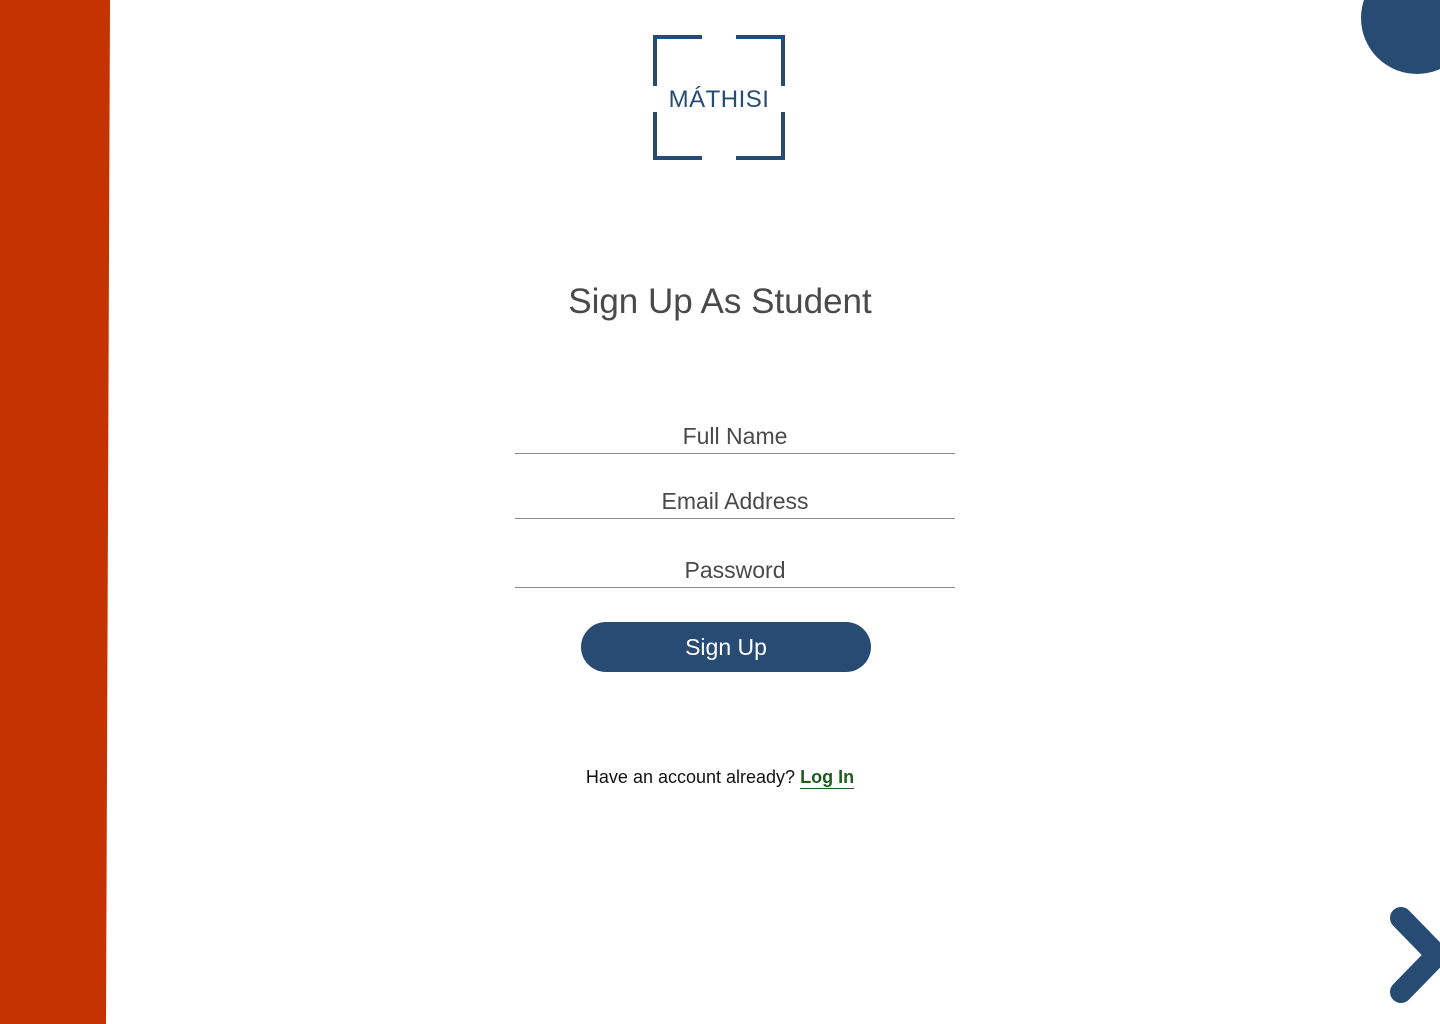 This screenshot has width=1440, height=1024. I want to click on email-input, so click(735, 501).